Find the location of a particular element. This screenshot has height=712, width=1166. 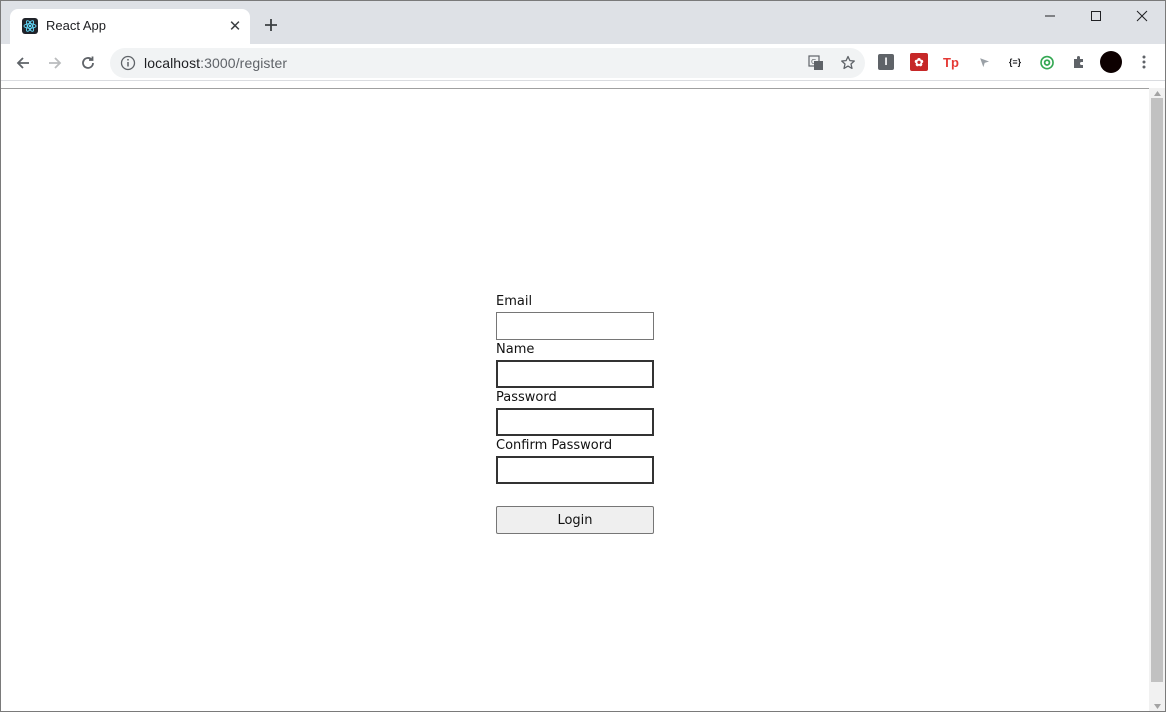

tab-title: React App is located at coordinates (76, 25).